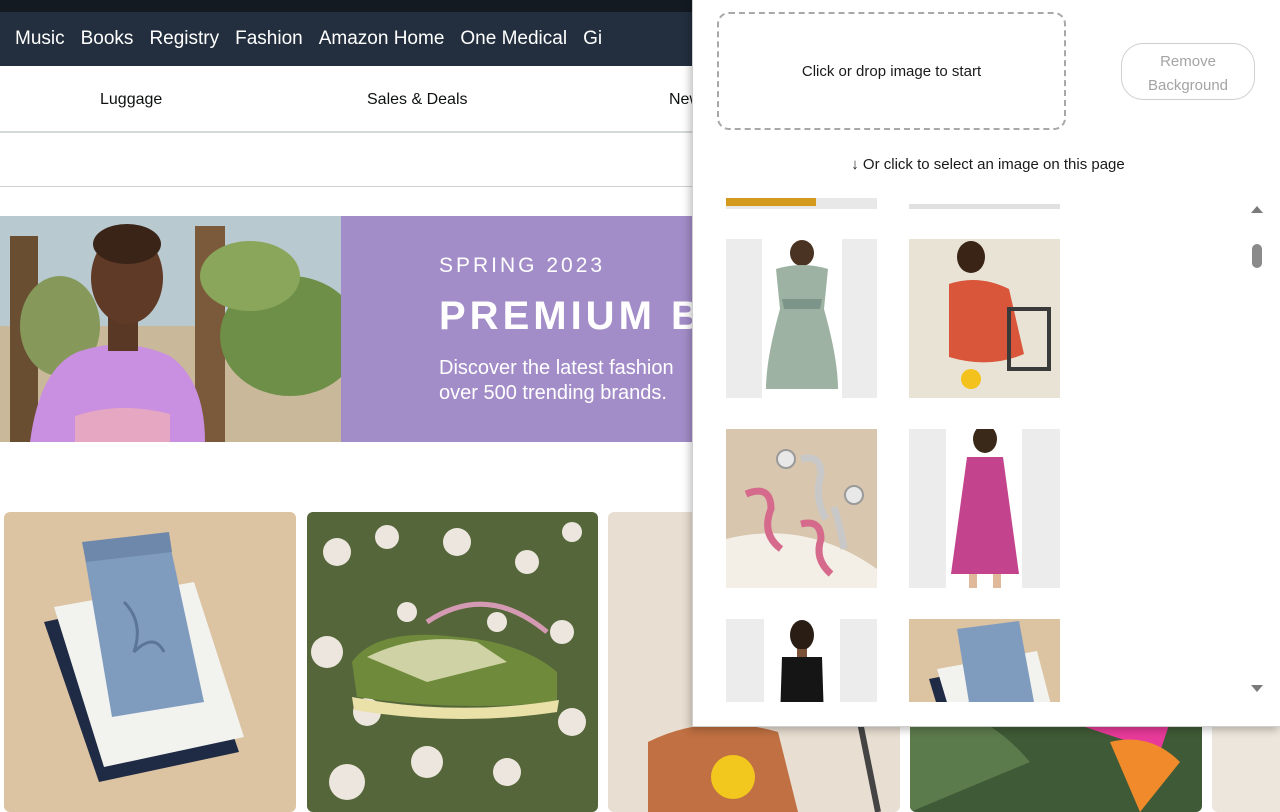 This screenshot has width=1280, height=812. I want to click on drop-zone-label: Click or drop image to start, so click(891, 71).